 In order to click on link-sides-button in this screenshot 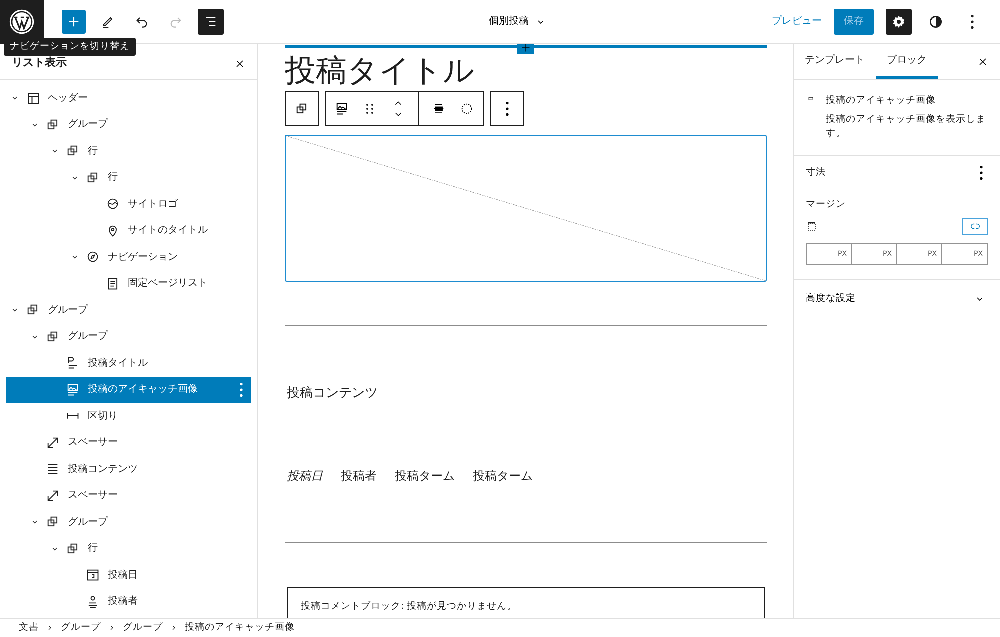, I will do `click(975, 227)`.